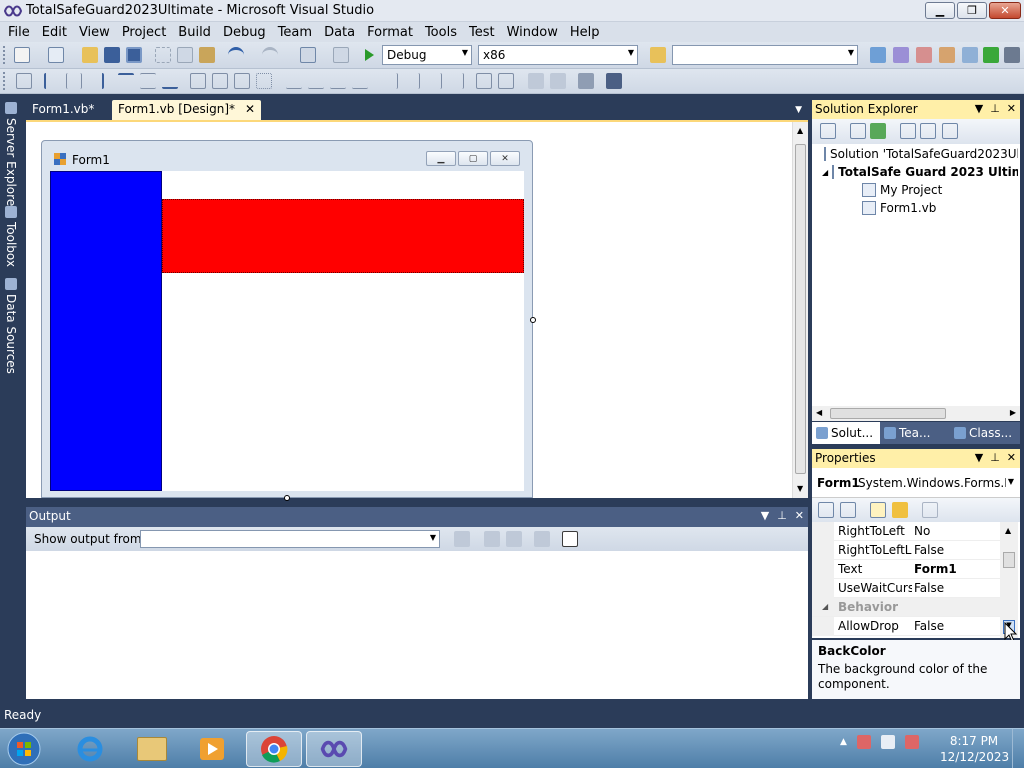 This screenshot has height=768, width=1024. I want to click on alphabetical-icon, so click(848, 510).